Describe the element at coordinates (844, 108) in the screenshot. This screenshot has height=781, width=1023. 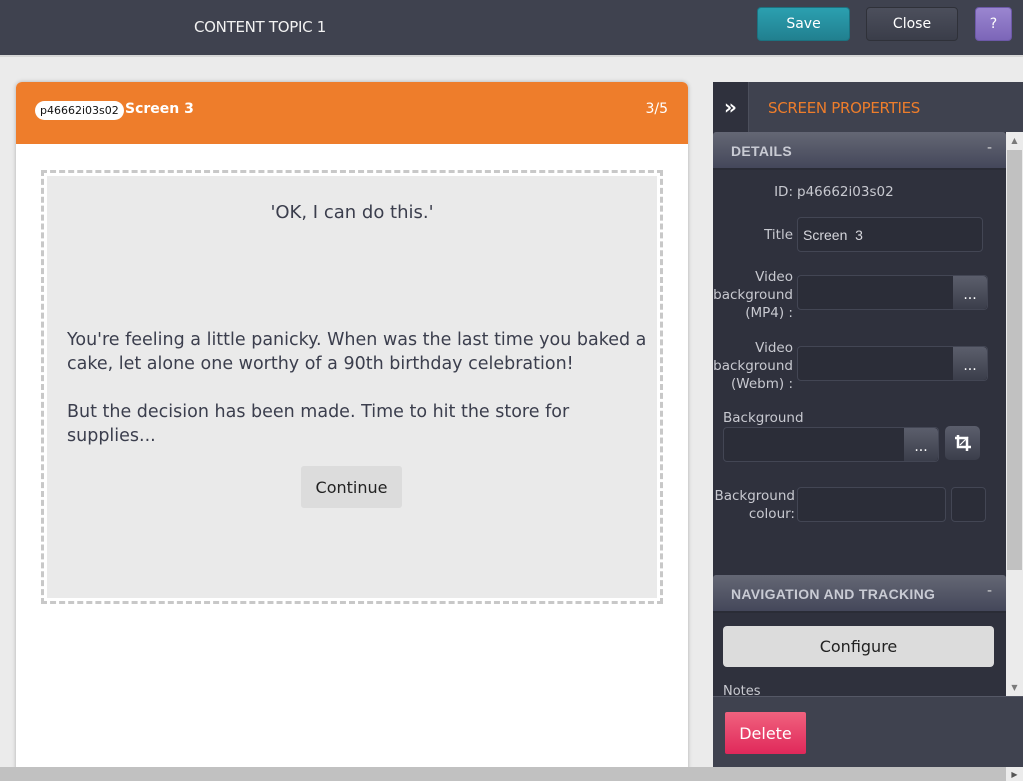
I see `panel-title: SCREEN PROPERTIES` at that location.